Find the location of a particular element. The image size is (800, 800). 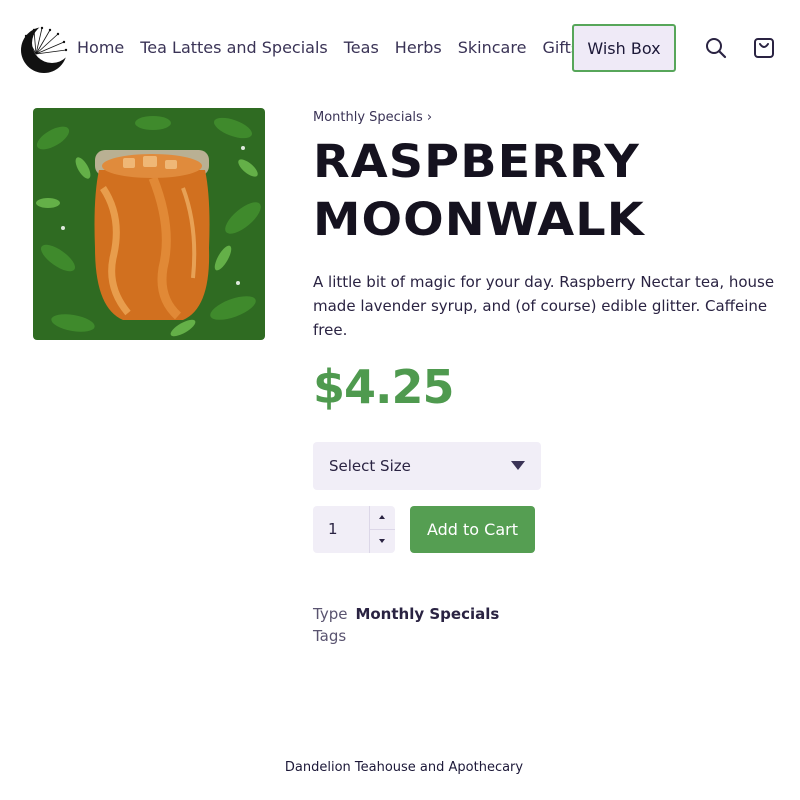

size-select-label: Select Size is located at coordinates (370, 466).